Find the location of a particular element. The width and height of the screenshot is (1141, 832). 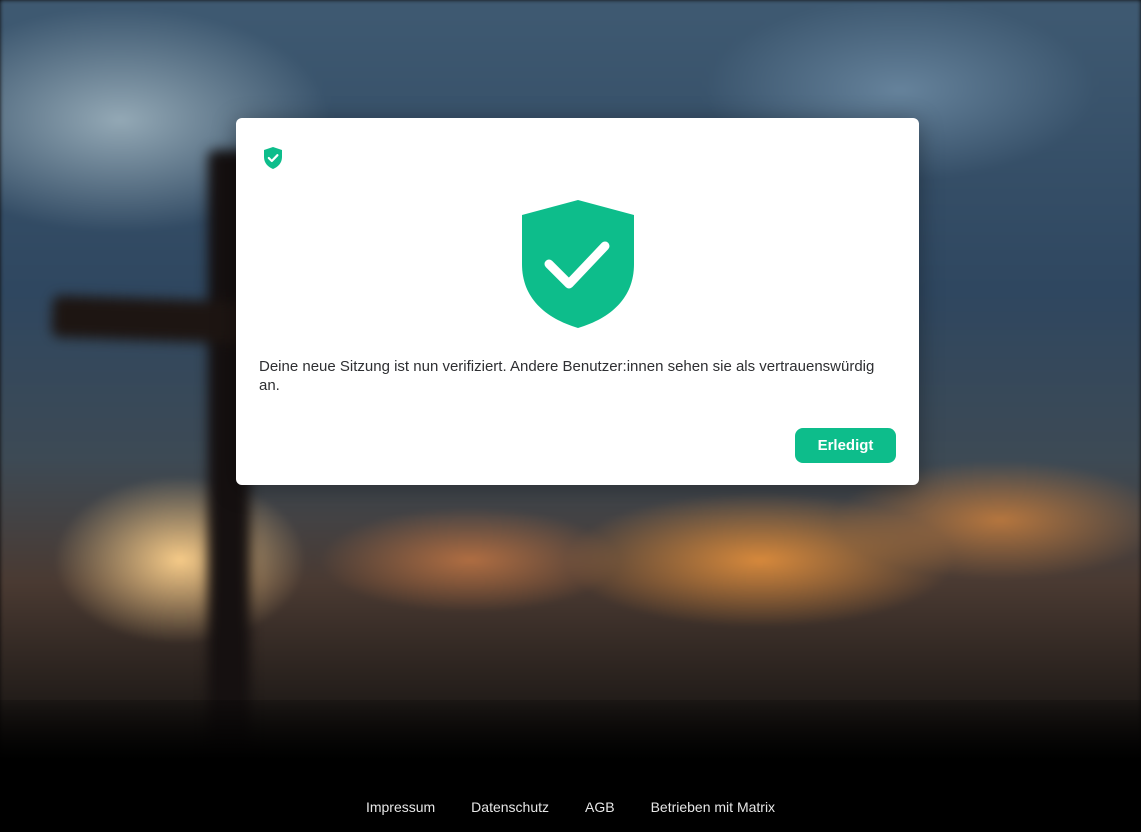

footer-link-agb: AGB is located at coordinates (600, 807).